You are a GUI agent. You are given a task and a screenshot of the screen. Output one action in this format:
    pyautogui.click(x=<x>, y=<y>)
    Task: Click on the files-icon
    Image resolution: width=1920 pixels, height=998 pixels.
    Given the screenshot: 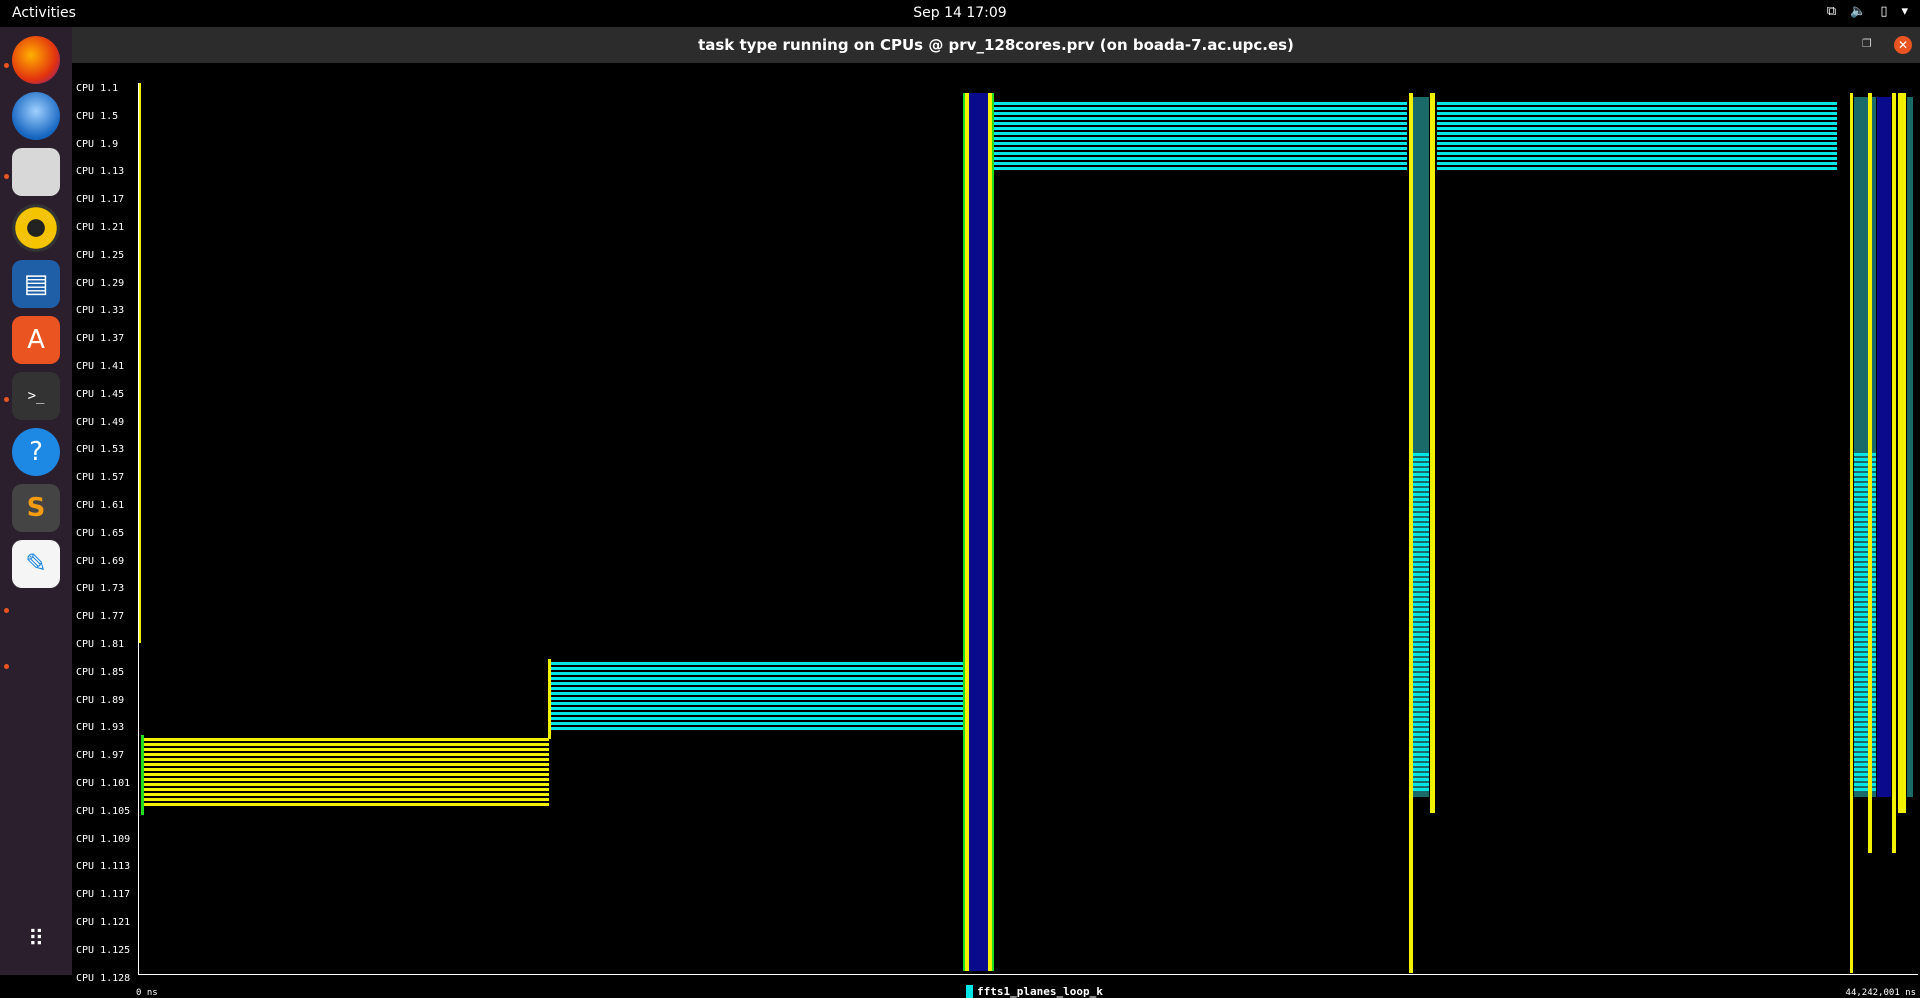 What is the action you would take?
    pyautogui.click(x=36, y=172)
    